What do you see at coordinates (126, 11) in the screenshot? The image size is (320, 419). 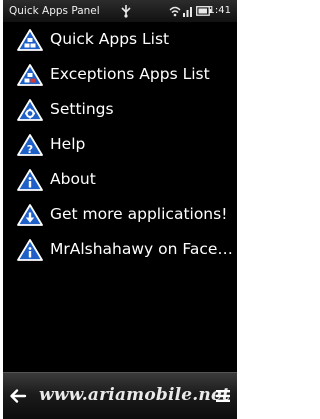 I see `usb-icon` at bounding box center [126, 11].